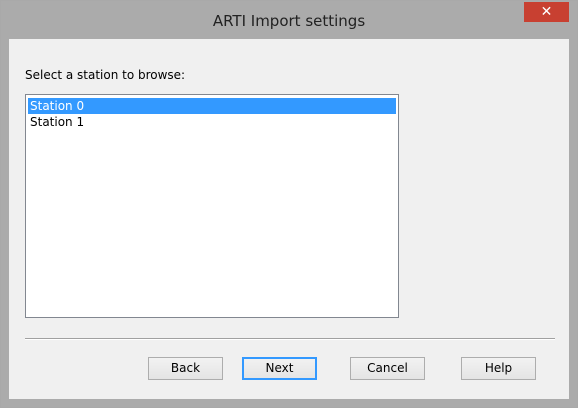  I want to click on title-bar: ARTI Import settings ✕, so click(289, 20).